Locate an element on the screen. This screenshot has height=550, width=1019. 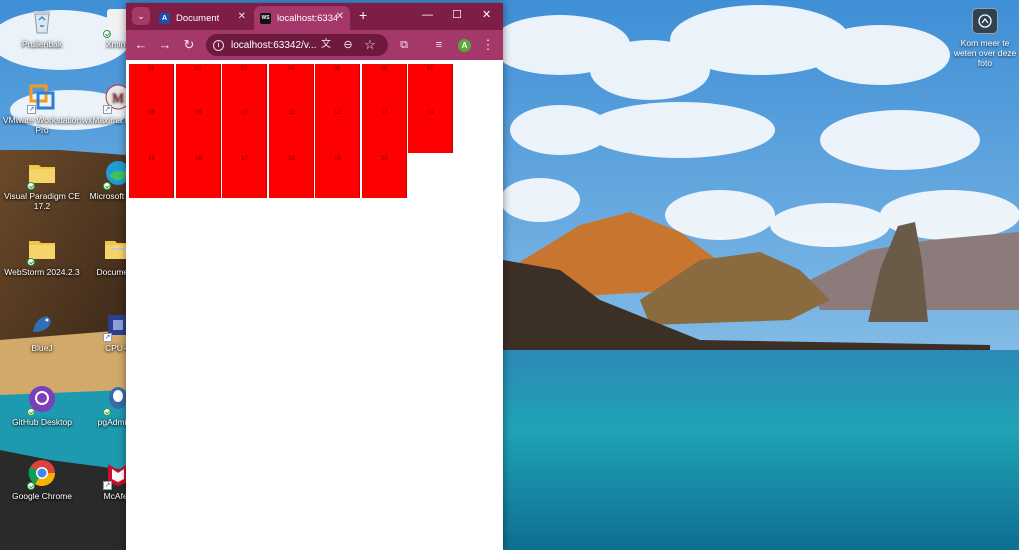
chevron-down-icon: ⌄ is located at coordinates (141, 15).